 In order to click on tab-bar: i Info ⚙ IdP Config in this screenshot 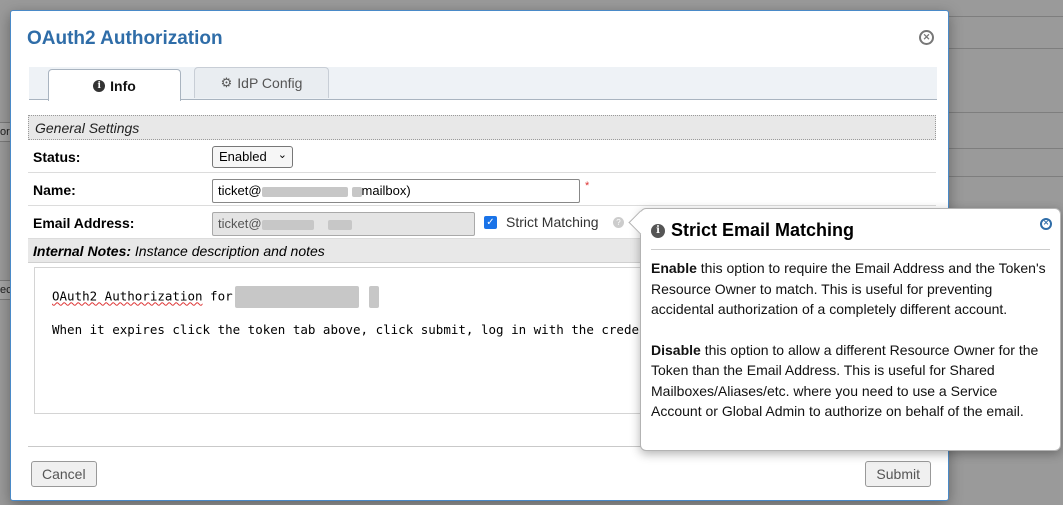, I will do `click(483, 84)`.